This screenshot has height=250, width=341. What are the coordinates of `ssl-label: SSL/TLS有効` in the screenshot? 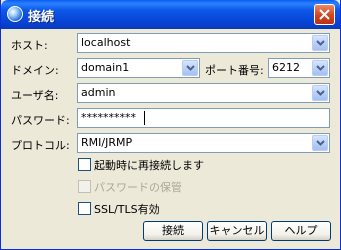 It's located at (127, 209).